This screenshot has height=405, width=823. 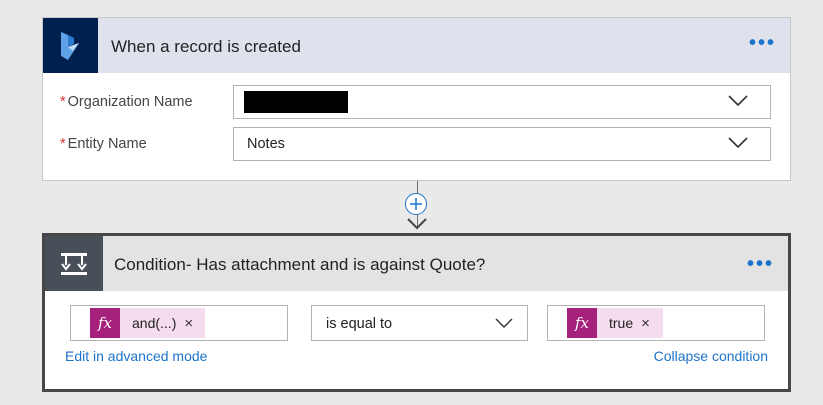 I want to click on organization-label: * Organization Name, so click(x=126, y=102).